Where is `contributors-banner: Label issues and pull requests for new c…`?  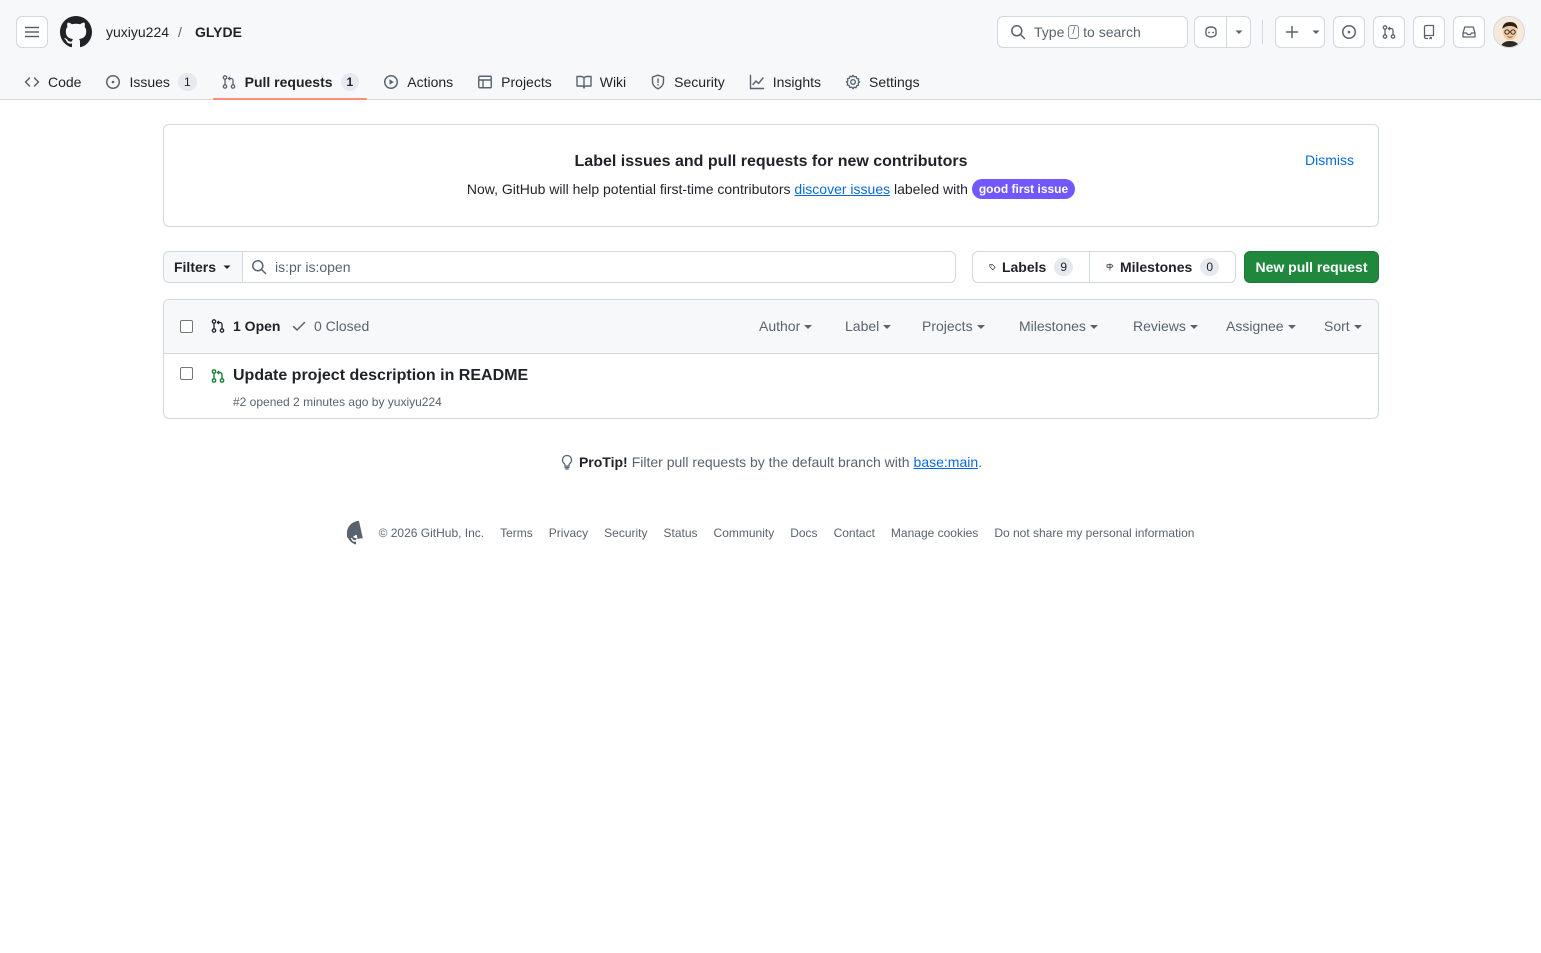
contributors-banner: Label issues and pull requests for new c… is located at coordinates (771, 175).